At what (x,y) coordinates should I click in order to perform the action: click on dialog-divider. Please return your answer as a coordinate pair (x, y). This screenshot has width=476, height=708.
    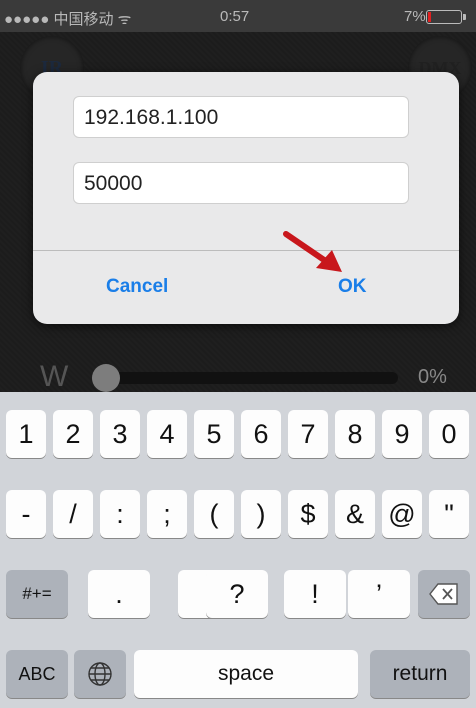
    Looking at the image, I should click on (246, 250).